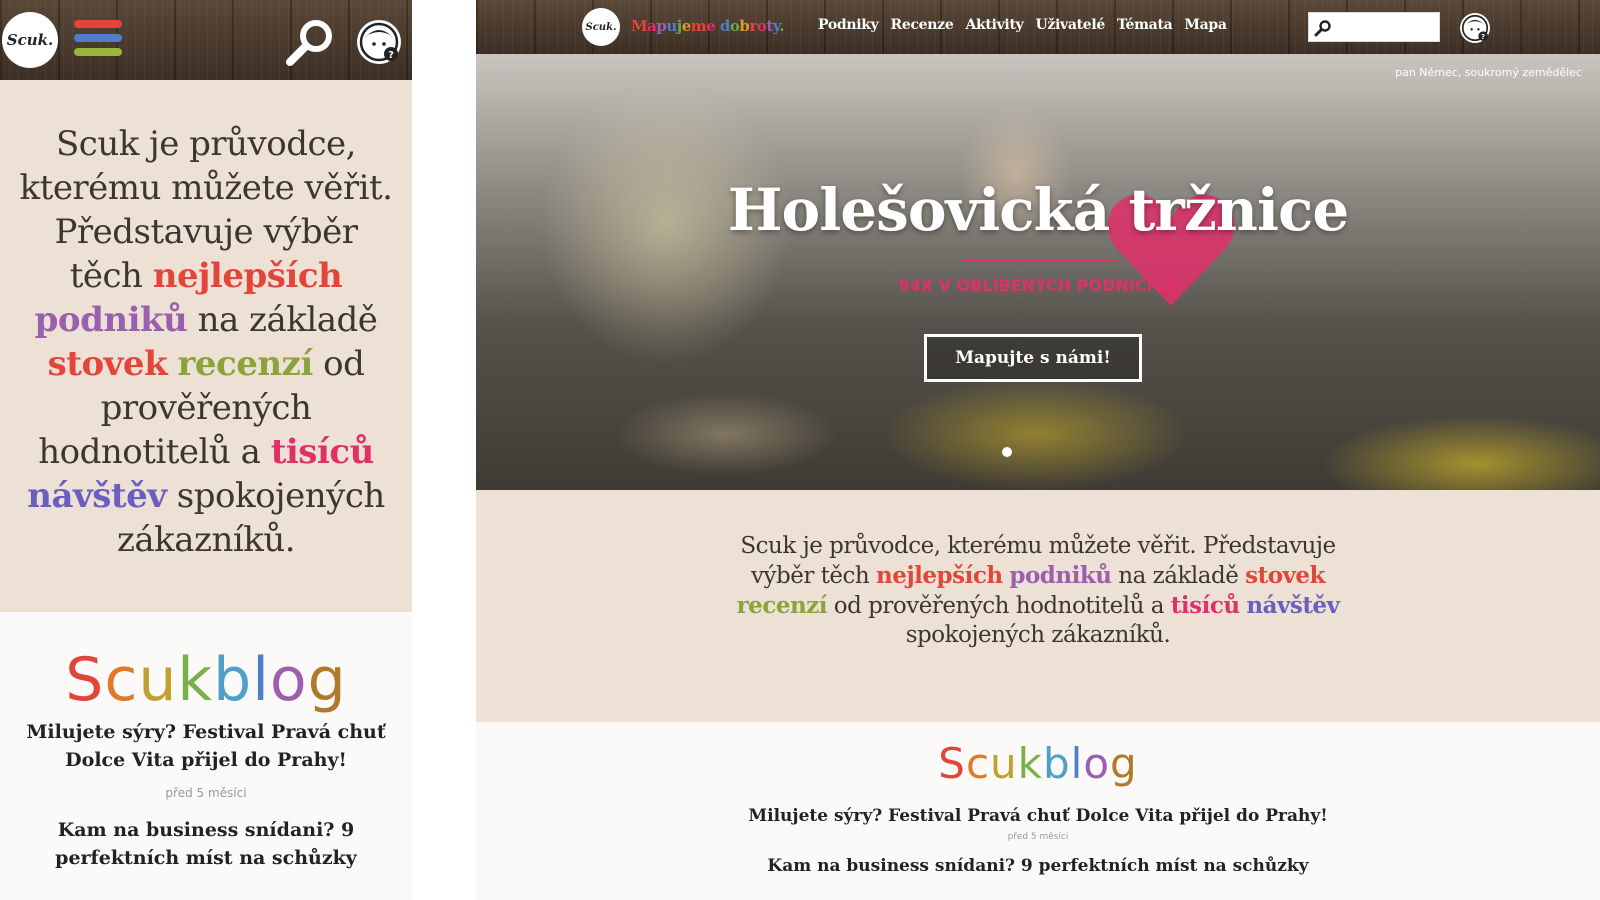  What do you see at coordinates (1038, 635) in the screenshot?
I see `intro-text-part: spokojených zákazníků.` at bounding box center [1038, 635].